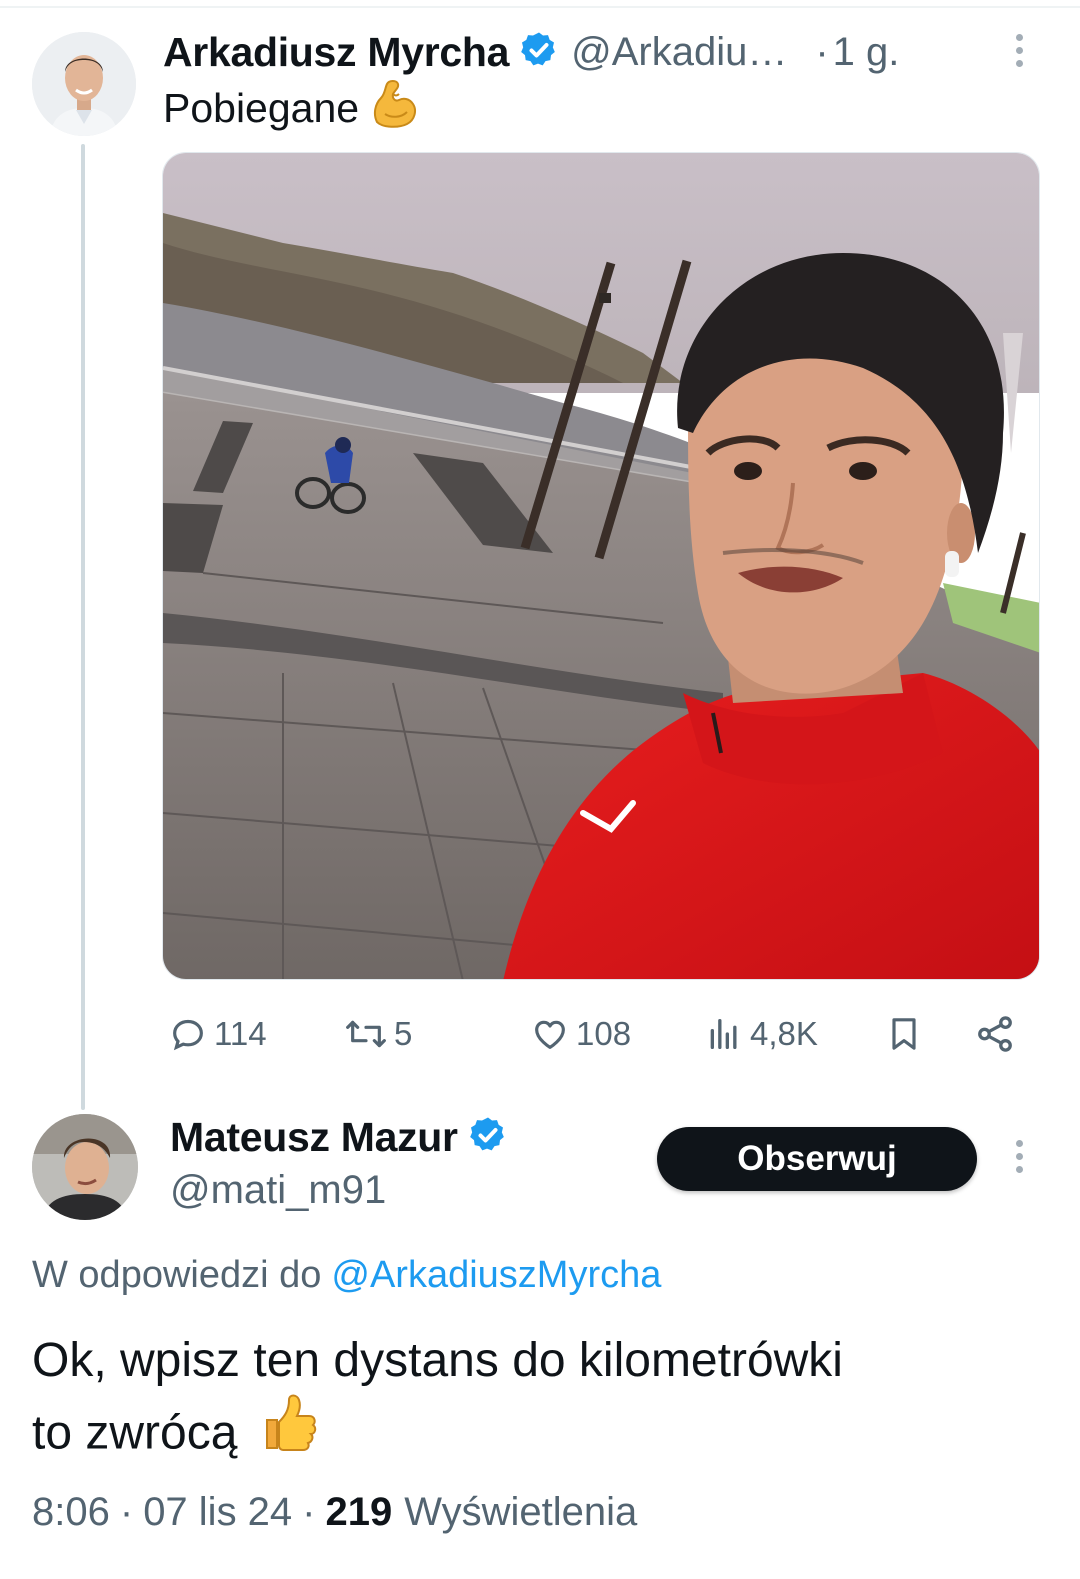  I want to click on heart-icon, so click(550, 1034).